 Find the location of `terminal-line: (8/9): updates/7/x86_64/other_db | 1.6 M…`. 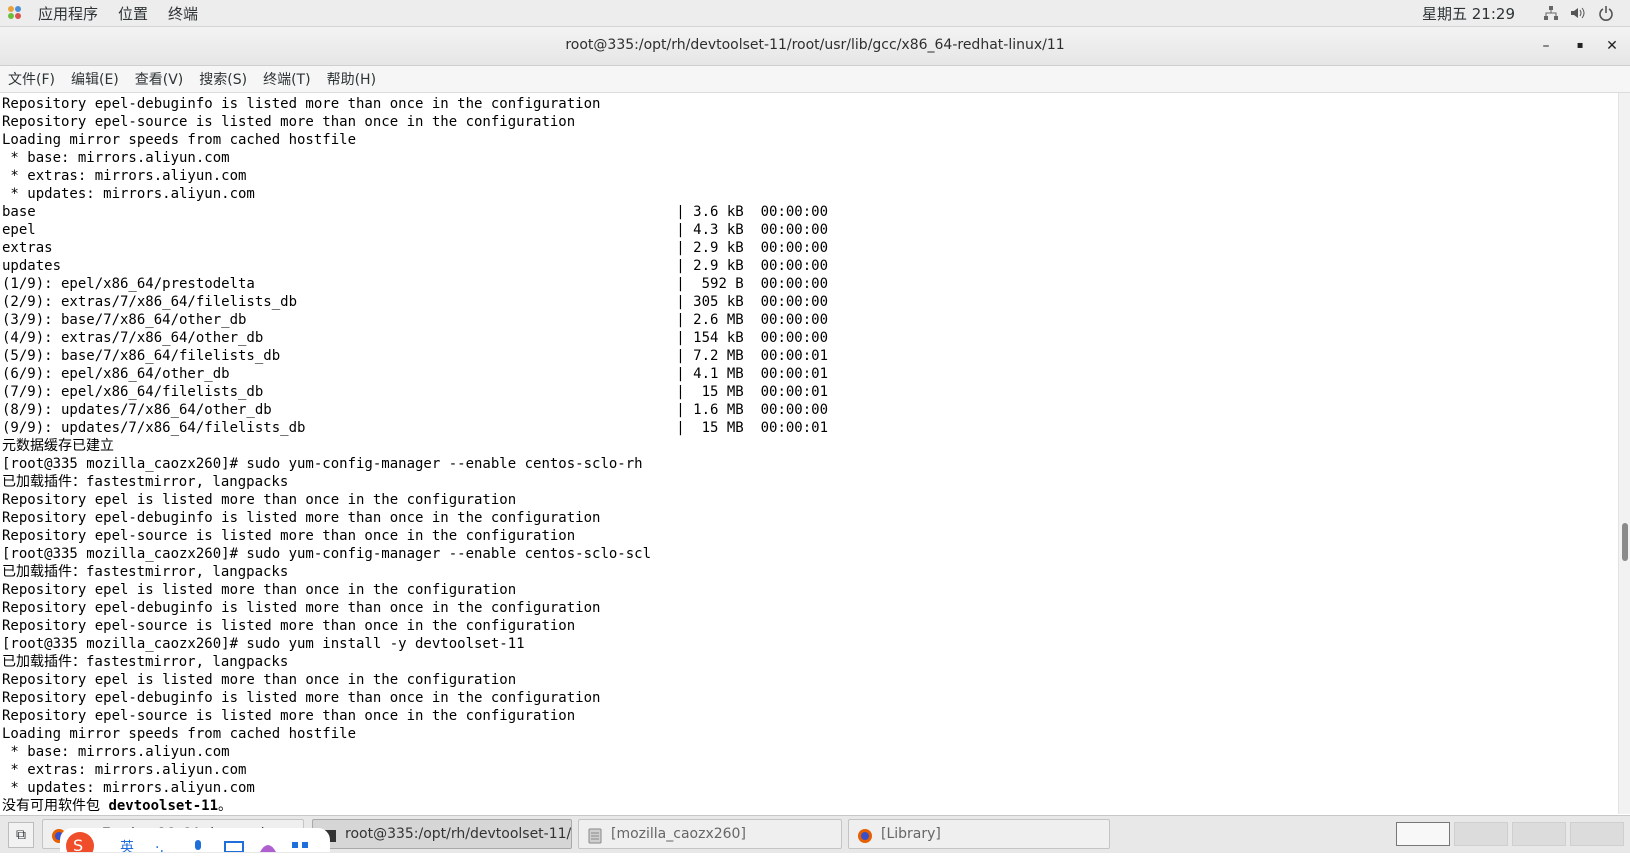

terminal-line: (8/9): updates/7/x86_64/other_db | 1.6 M… is located at coordinates (415, 410).